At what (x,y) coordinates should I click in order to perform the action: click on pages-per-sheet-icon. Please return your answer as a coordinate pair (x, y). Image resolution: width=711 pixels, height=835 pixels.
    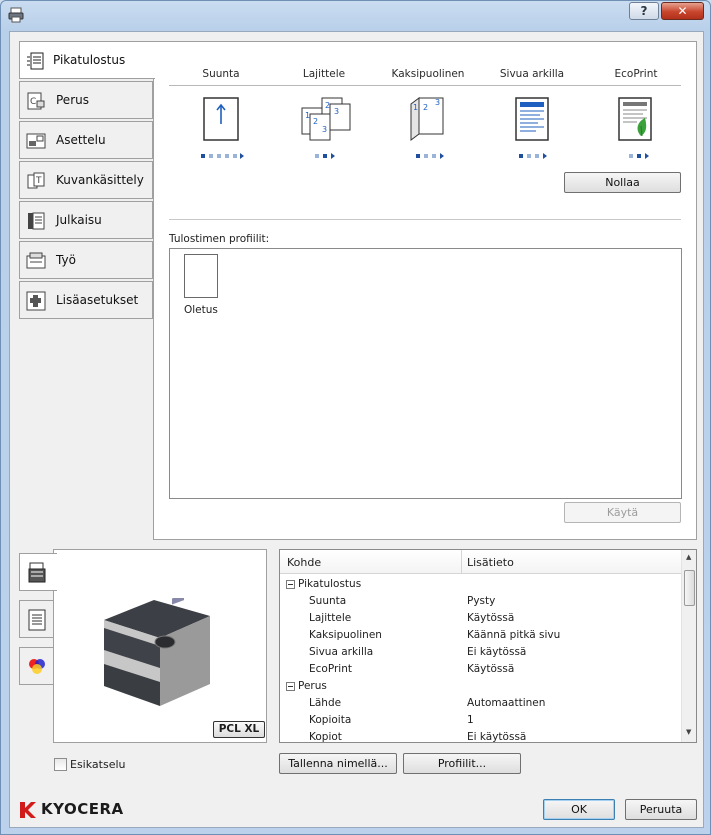
    Looking at the image, I should click on (532, 119).